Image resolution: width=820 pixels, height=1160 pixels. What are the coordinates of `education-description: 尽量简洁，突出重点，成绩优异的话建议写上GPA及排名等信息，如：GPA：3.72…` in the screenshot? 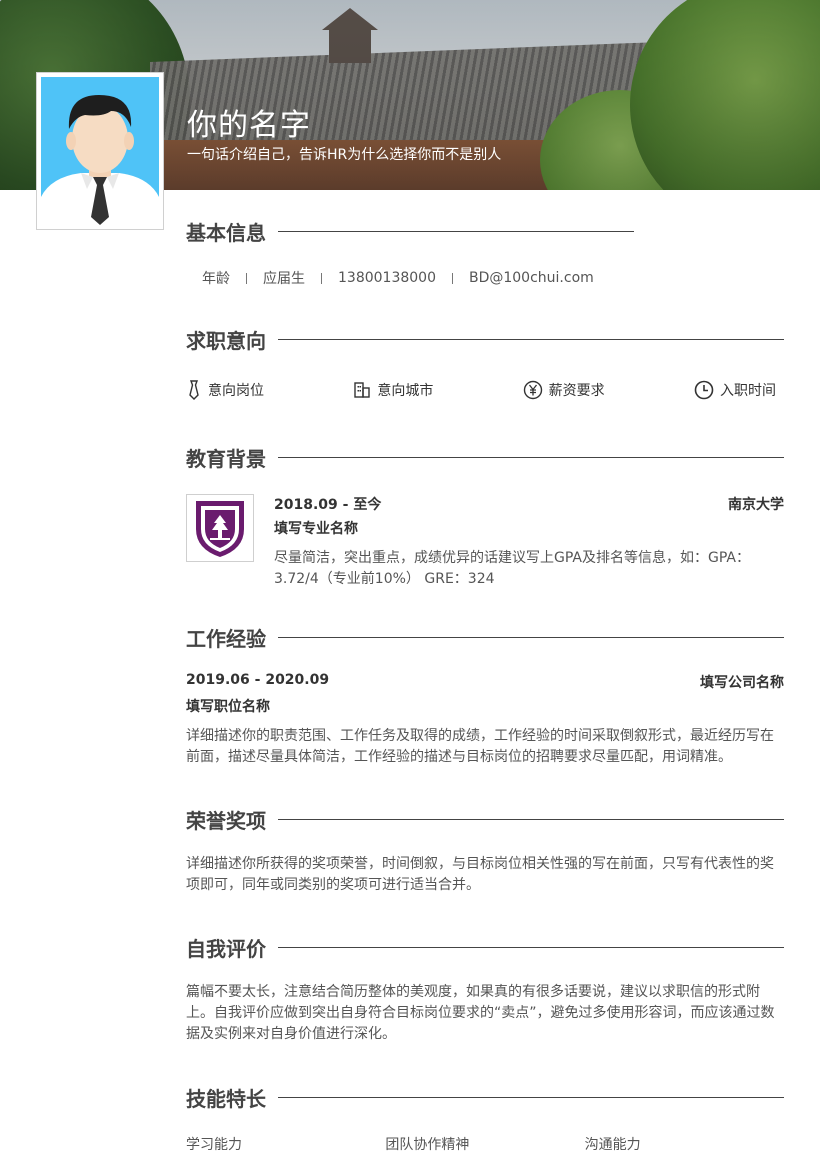 It's located at (512, 568).